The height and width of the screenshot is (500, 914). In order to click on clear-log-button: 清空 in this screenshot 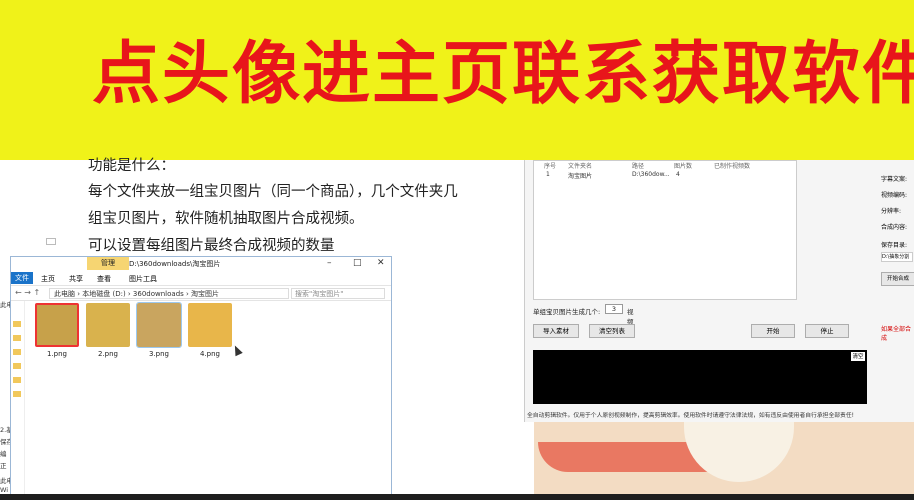, I will do `click(858, 356)`.